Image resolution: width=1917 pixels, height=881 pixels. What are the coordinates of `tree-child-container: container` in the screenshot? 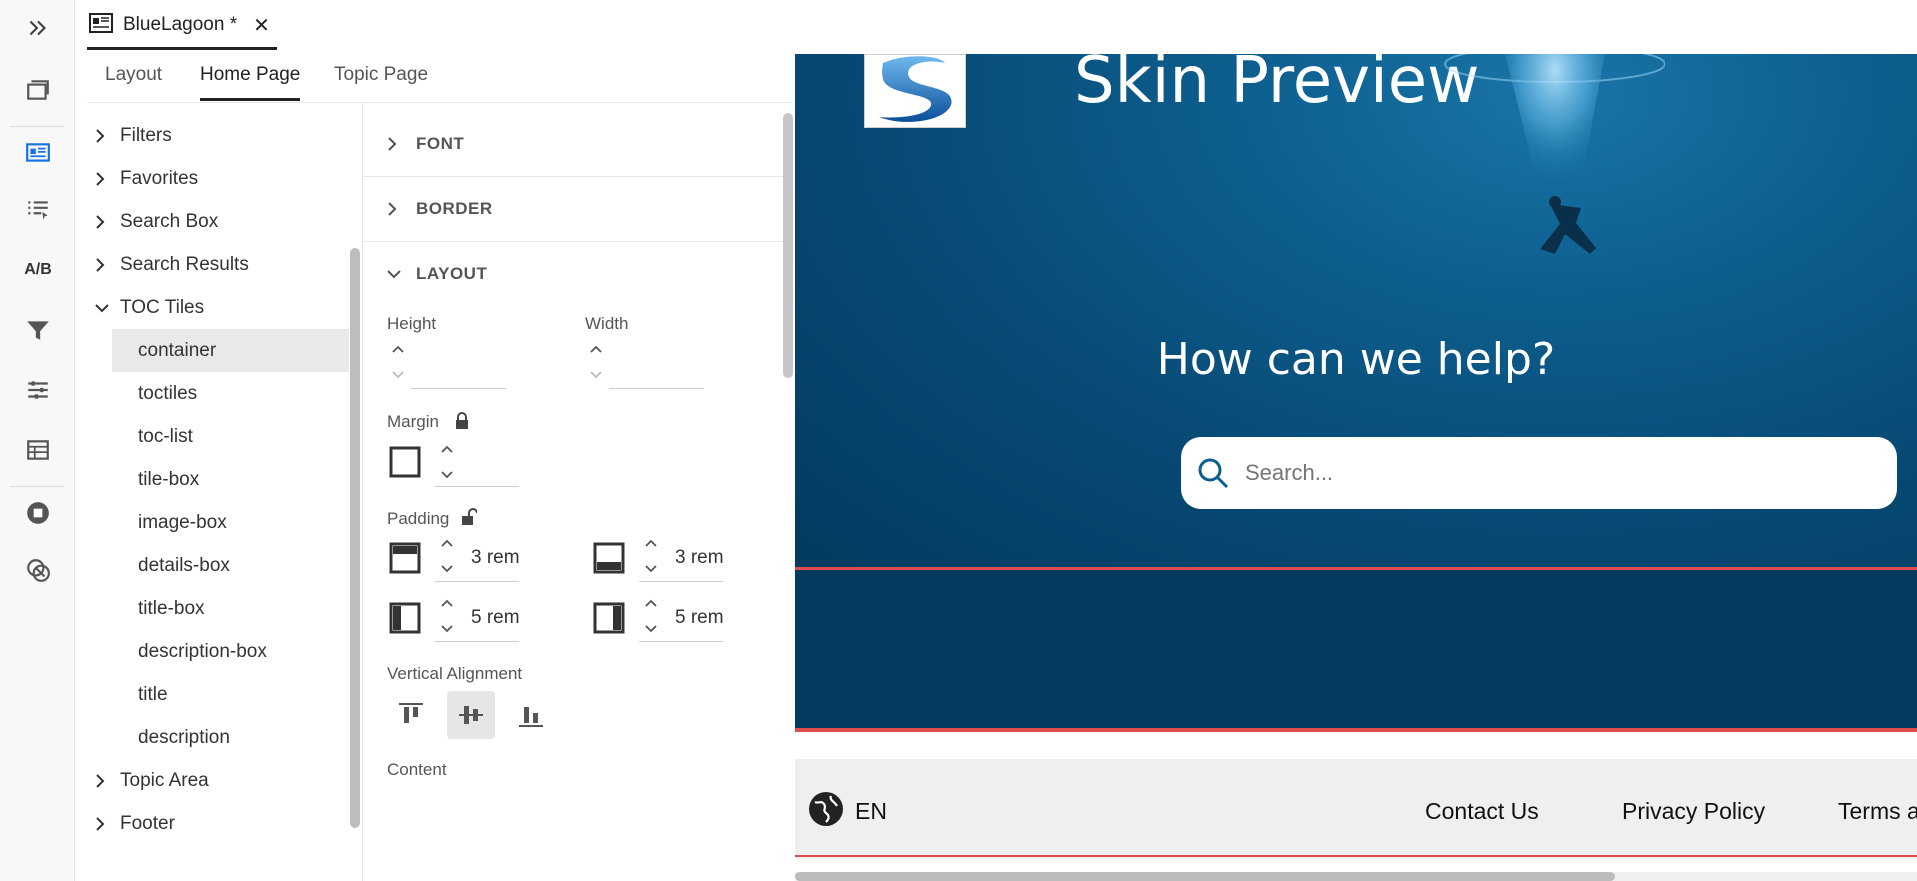 It's located at (230, 350).